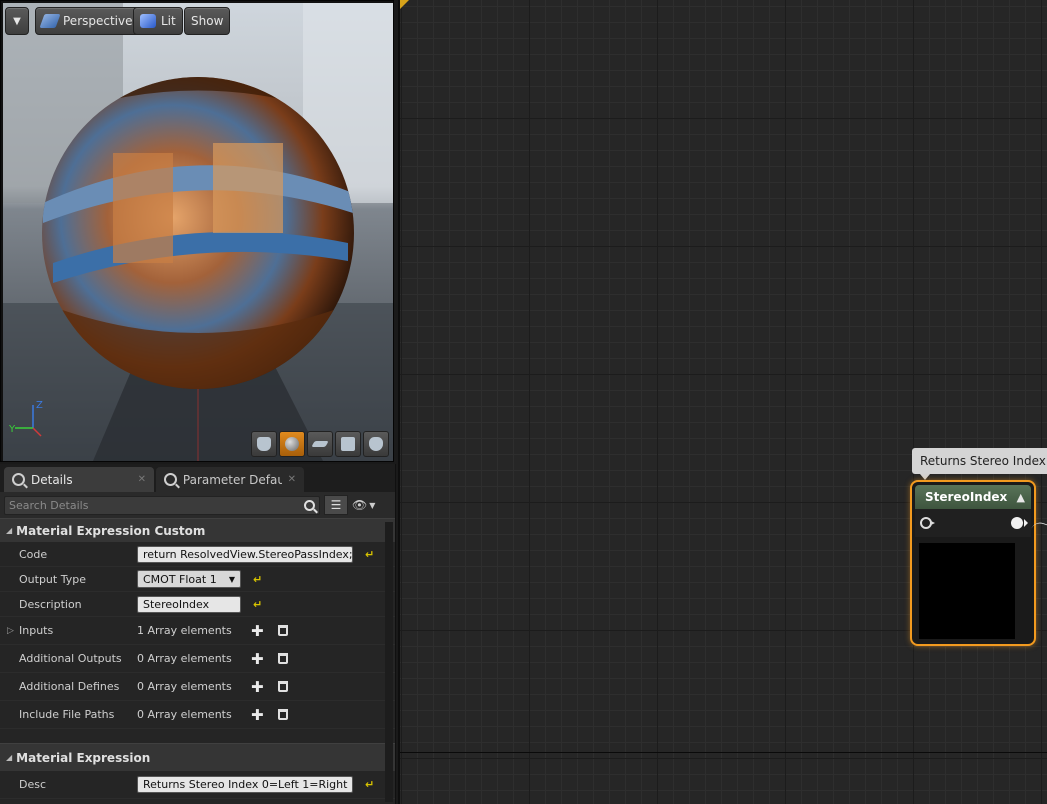  Describe the element at coordinates (189, 604) in the screenshot. I see `description-field: StereoIndex` at that location.